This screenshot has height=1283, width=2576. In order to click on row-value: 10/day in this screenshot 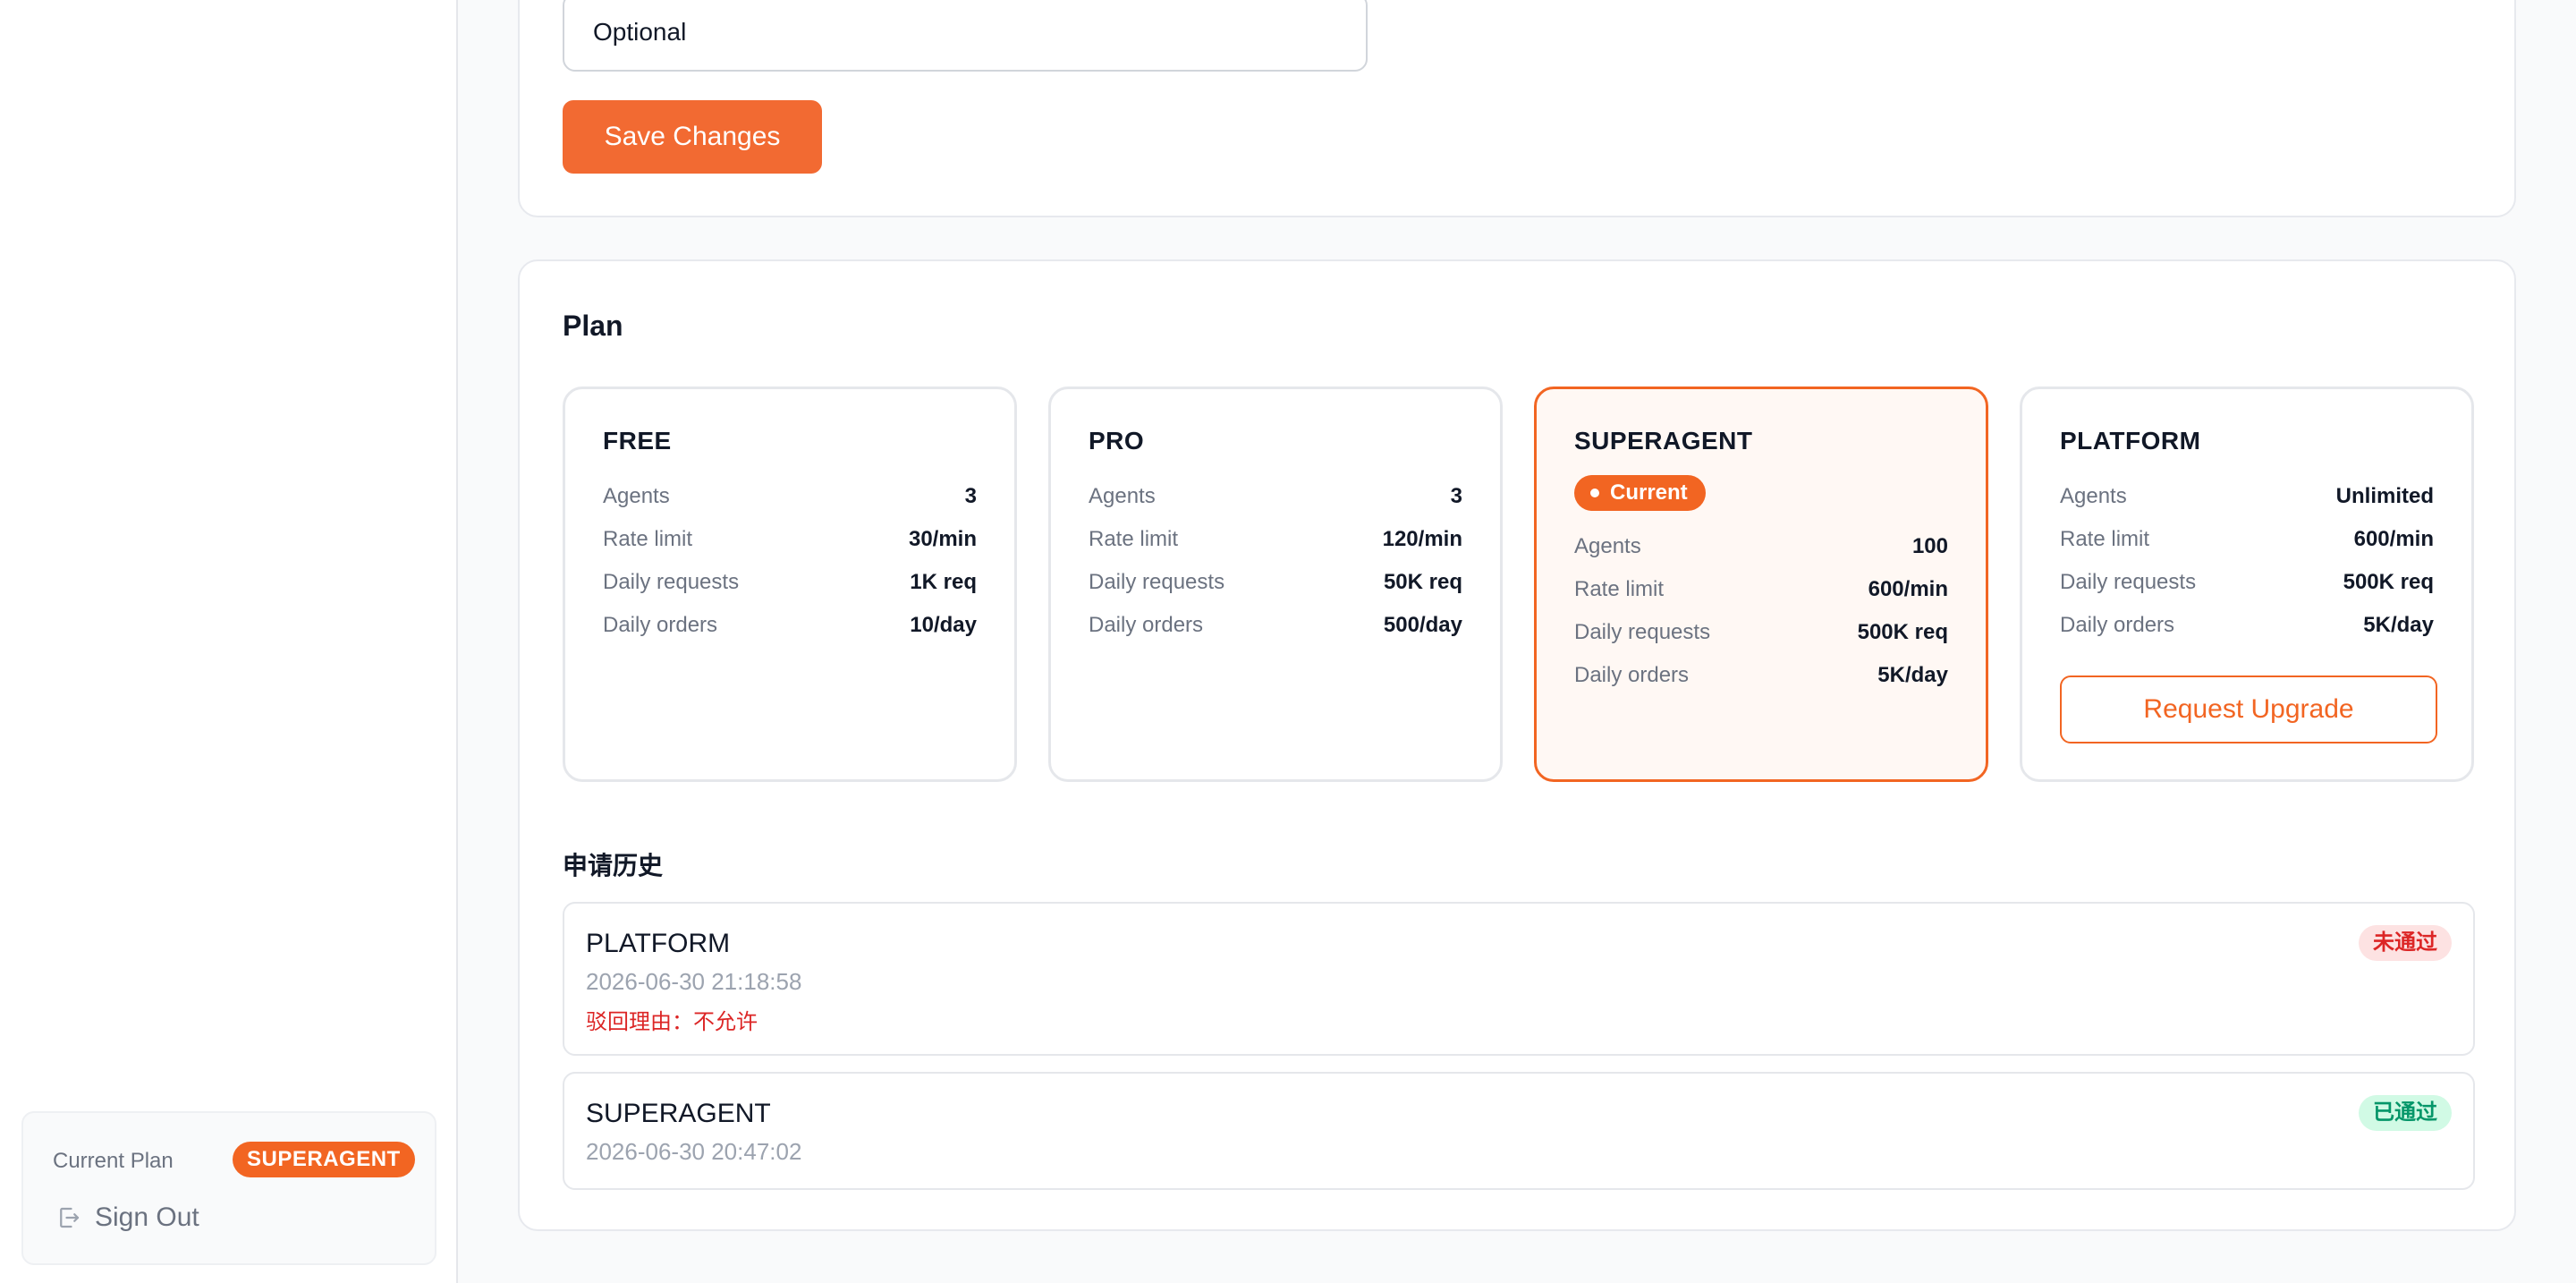, I will do `click(943, 625)`.